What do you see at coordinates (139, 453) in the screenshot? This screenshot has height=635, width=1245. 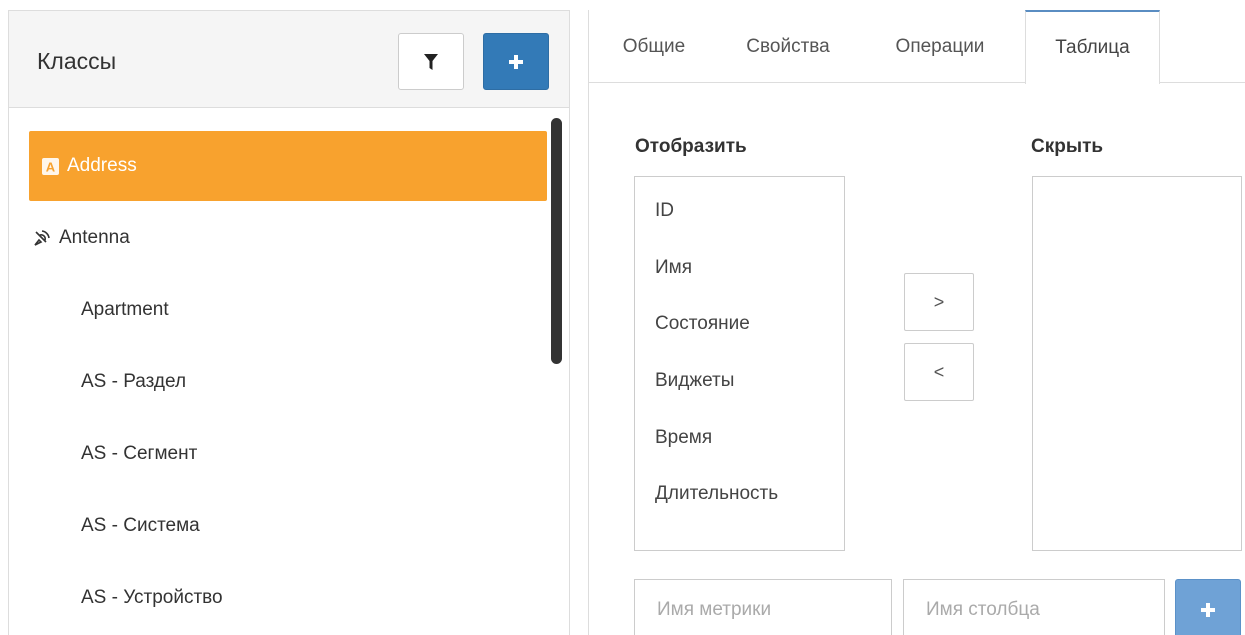 I see `class-item-label: AS - Сегмент` at bounding box center [139, 453].